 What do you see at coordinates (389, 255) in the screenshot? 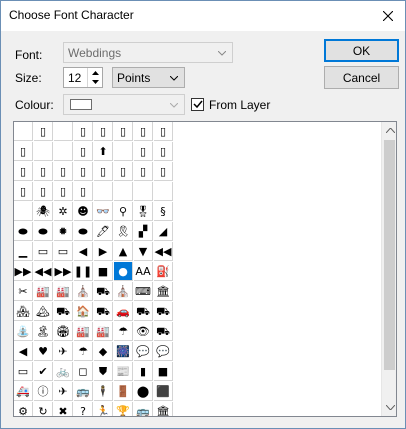
I see `scroll-thumb` at bounding box center [389, 255].